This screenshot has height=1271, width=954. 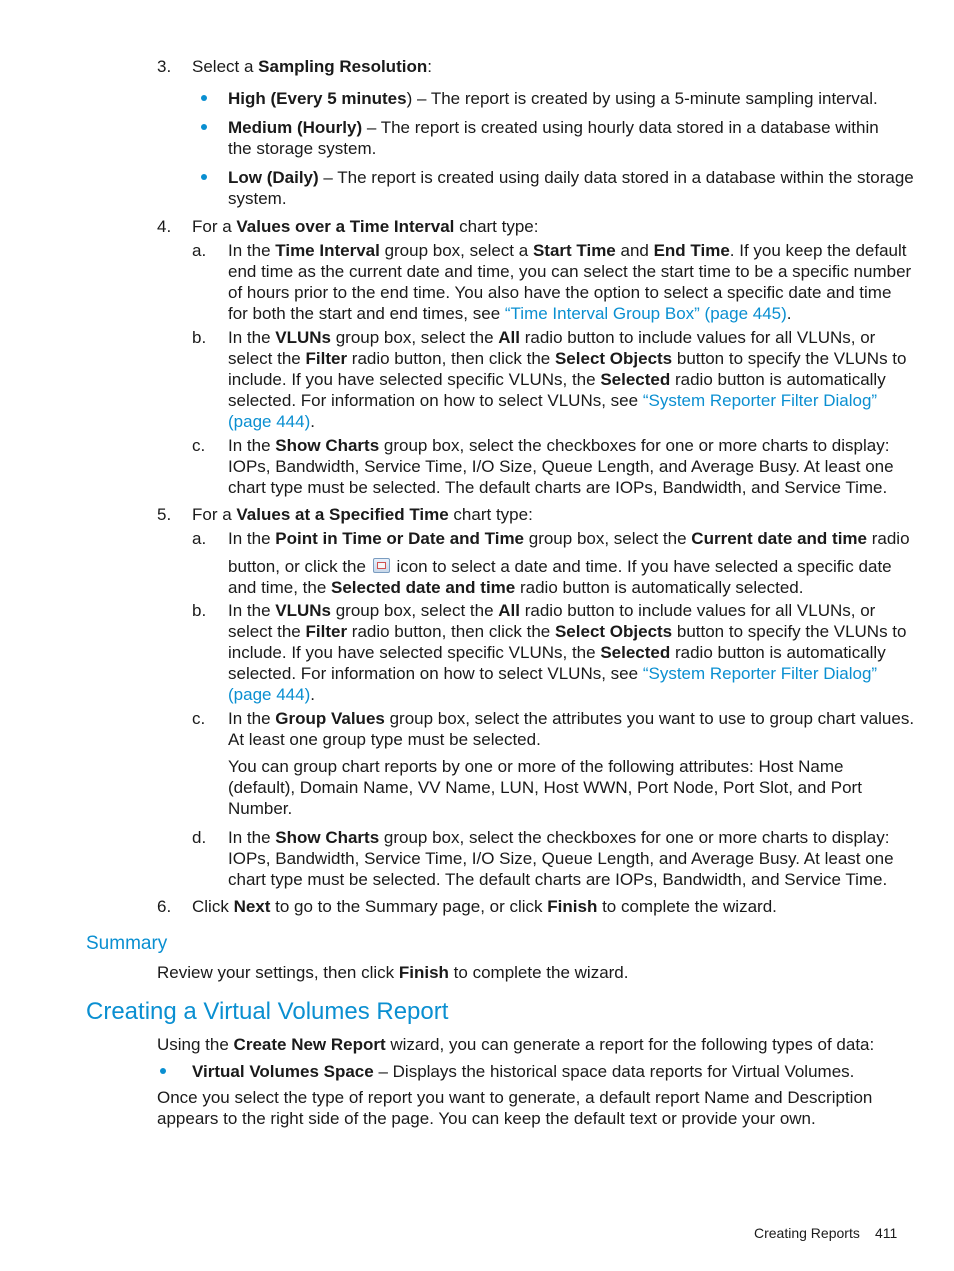 What do you see at coordinates (199, 837) in the screenshot?
I see `substep-label: d.` at bounding box center [199, 837].